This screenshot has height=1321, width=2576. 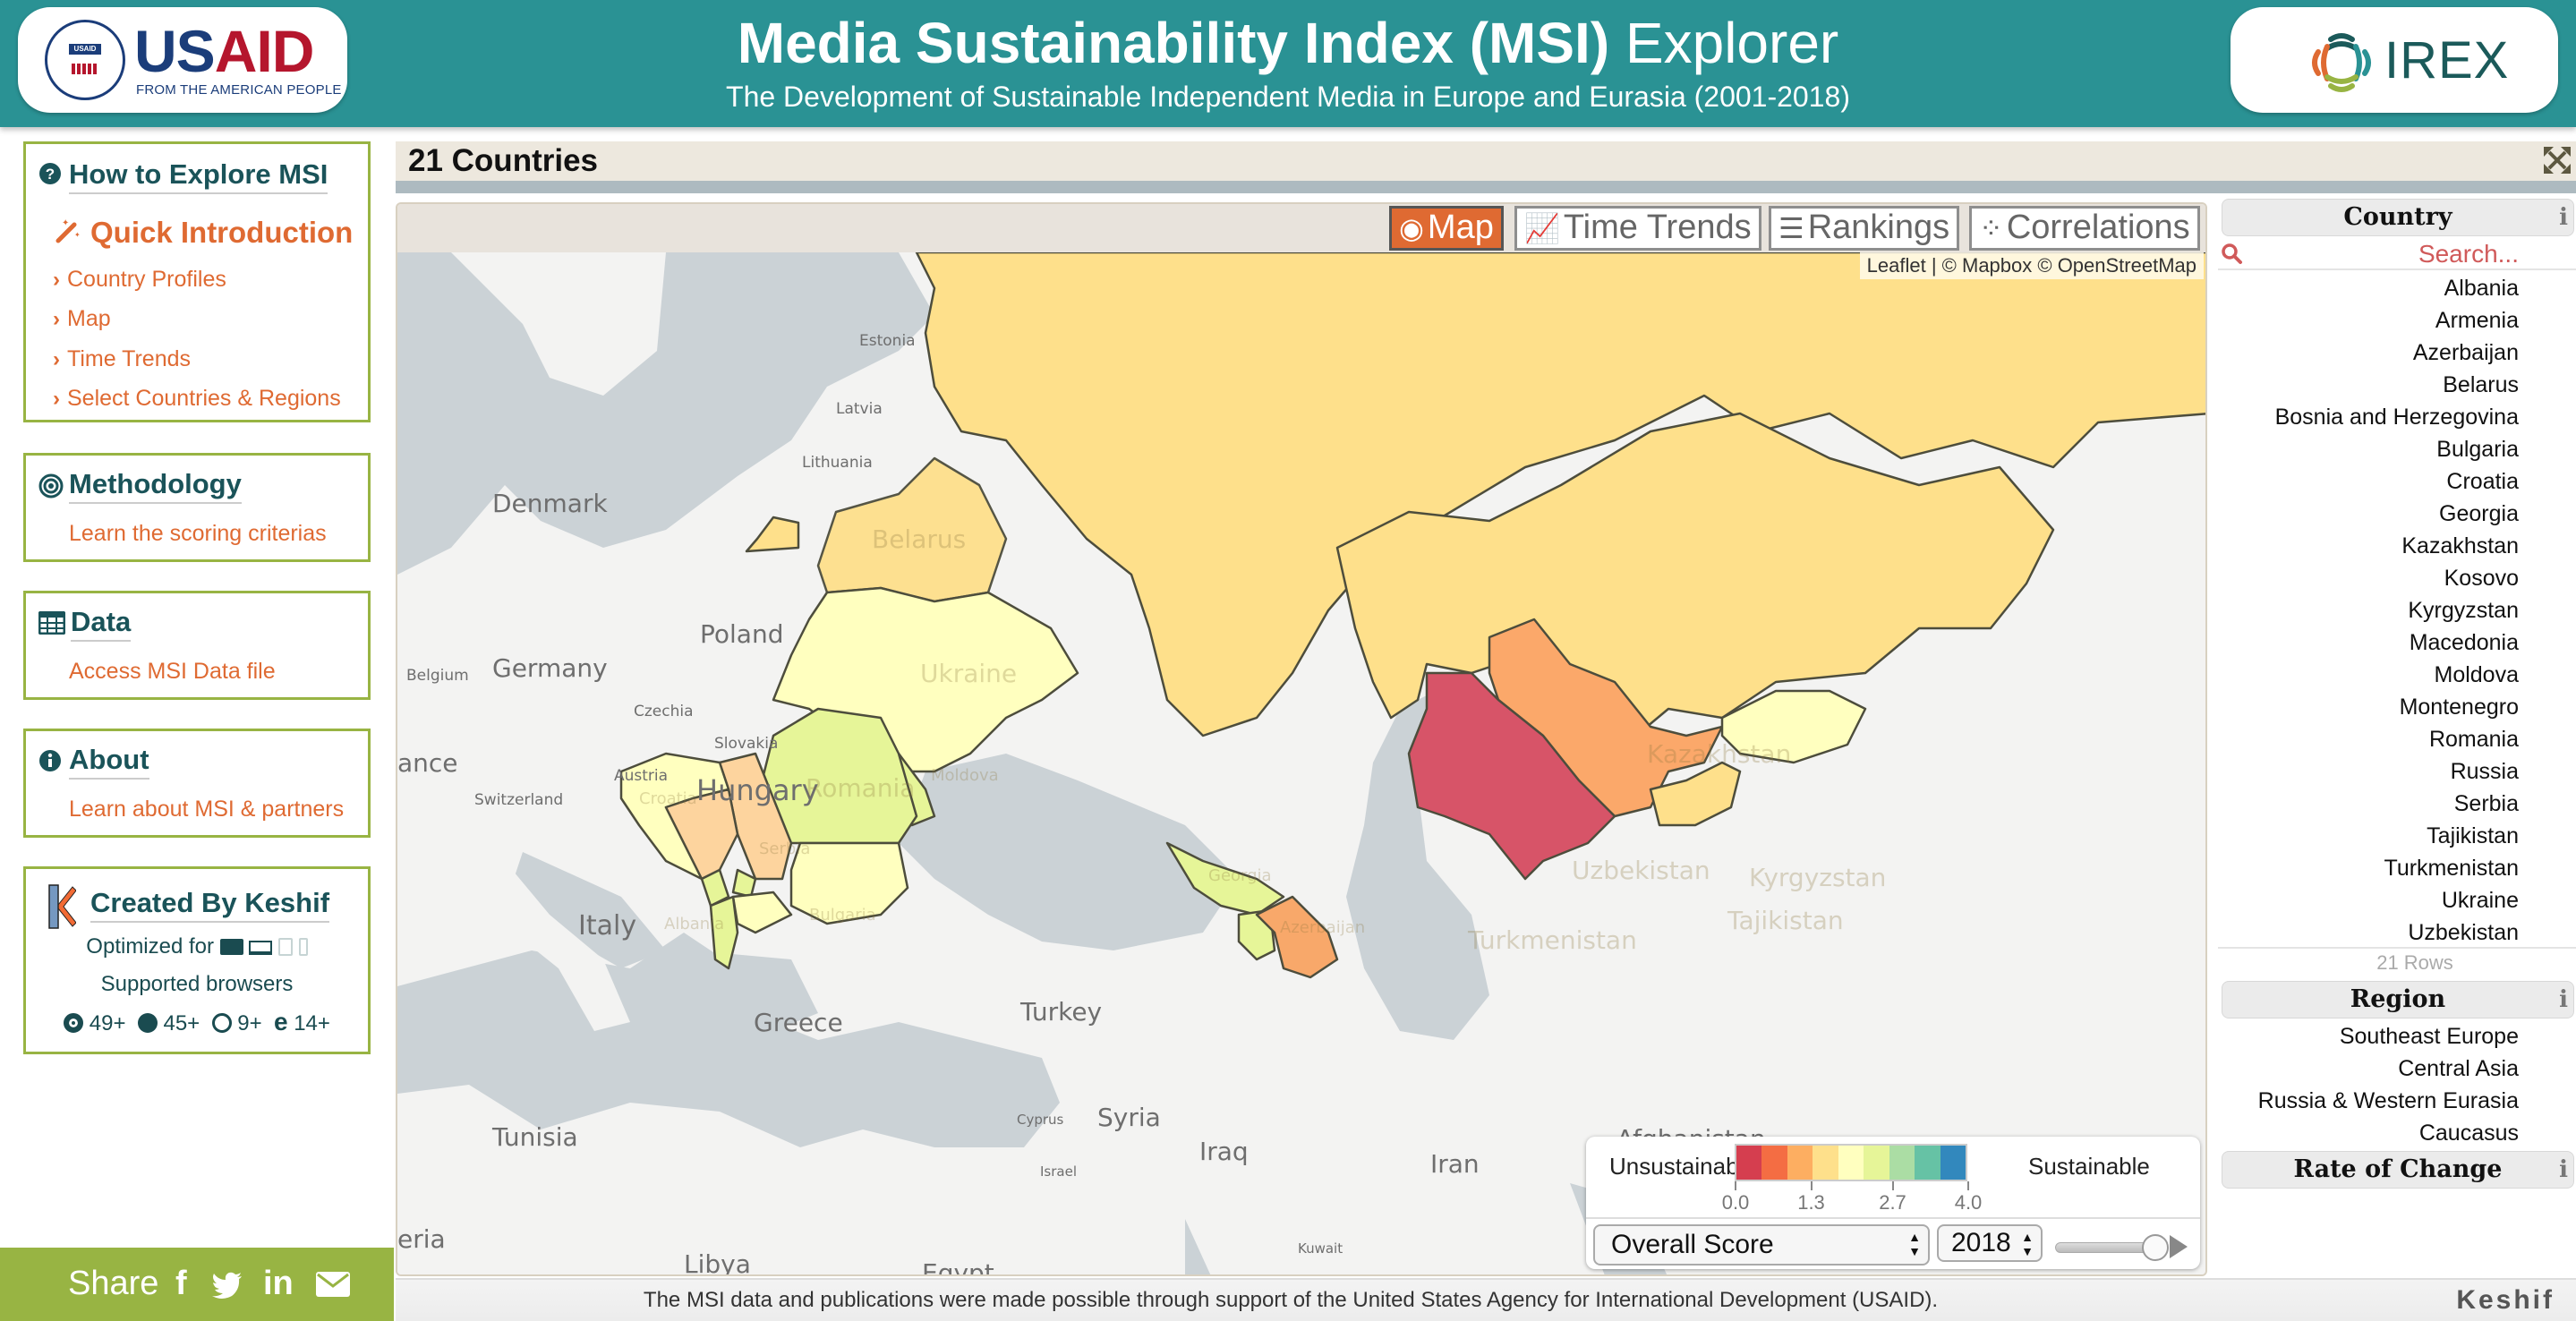 What do you see at coordinates (2366, 707) in the screenshot?
I see `country-item: Montenegro` at bounding box center [2366, 707].